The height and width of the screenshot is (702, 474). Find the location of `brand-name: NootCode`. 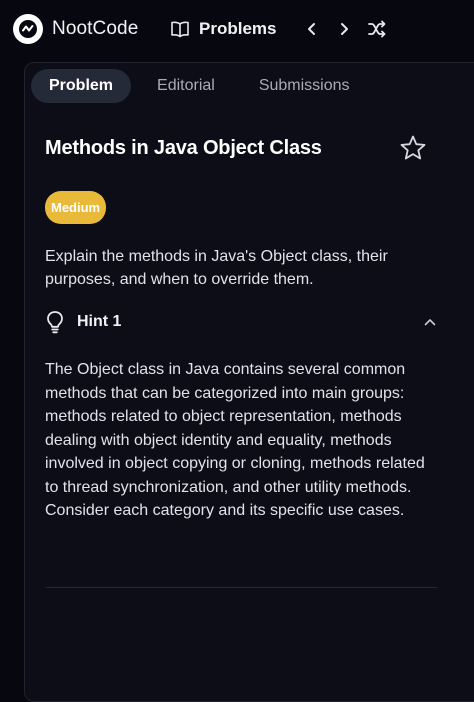

brand-name: NootCode is located at coordinates (95, 29).